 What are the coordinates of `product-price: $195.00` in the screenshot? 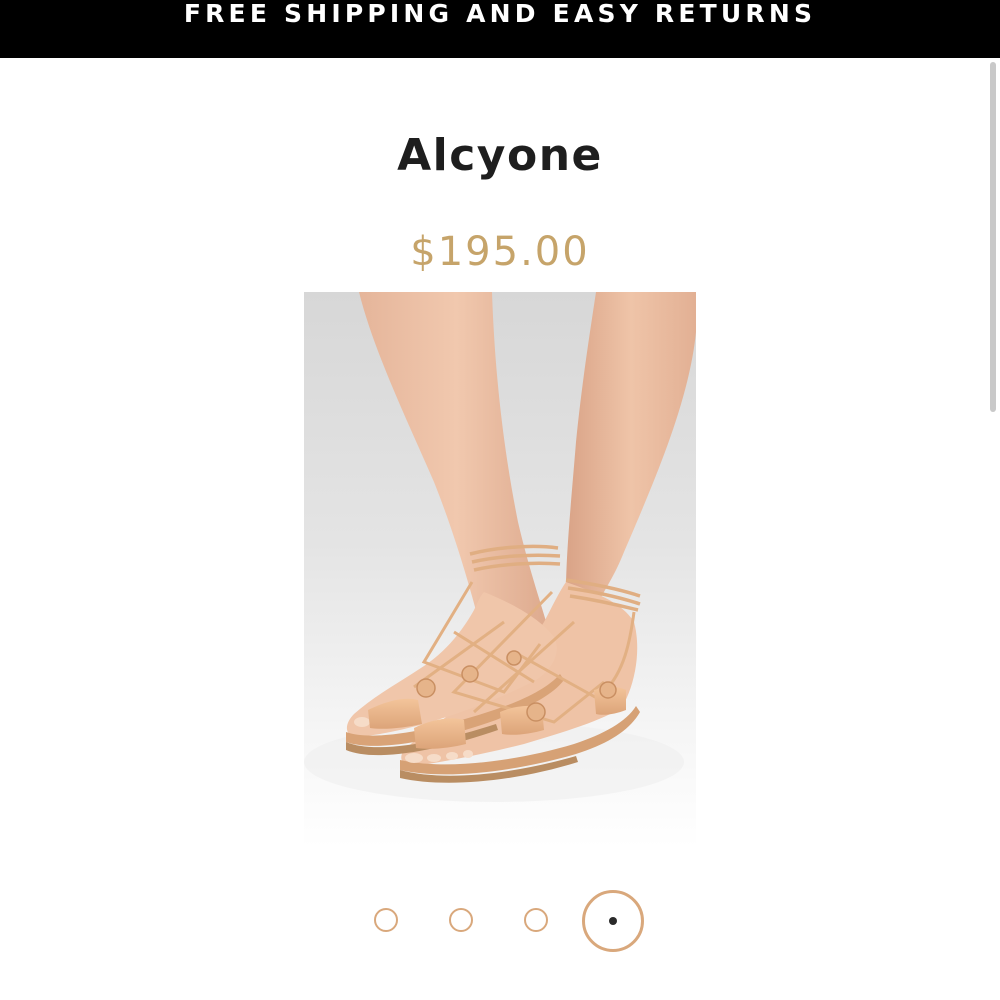 It's located at (500, 252).